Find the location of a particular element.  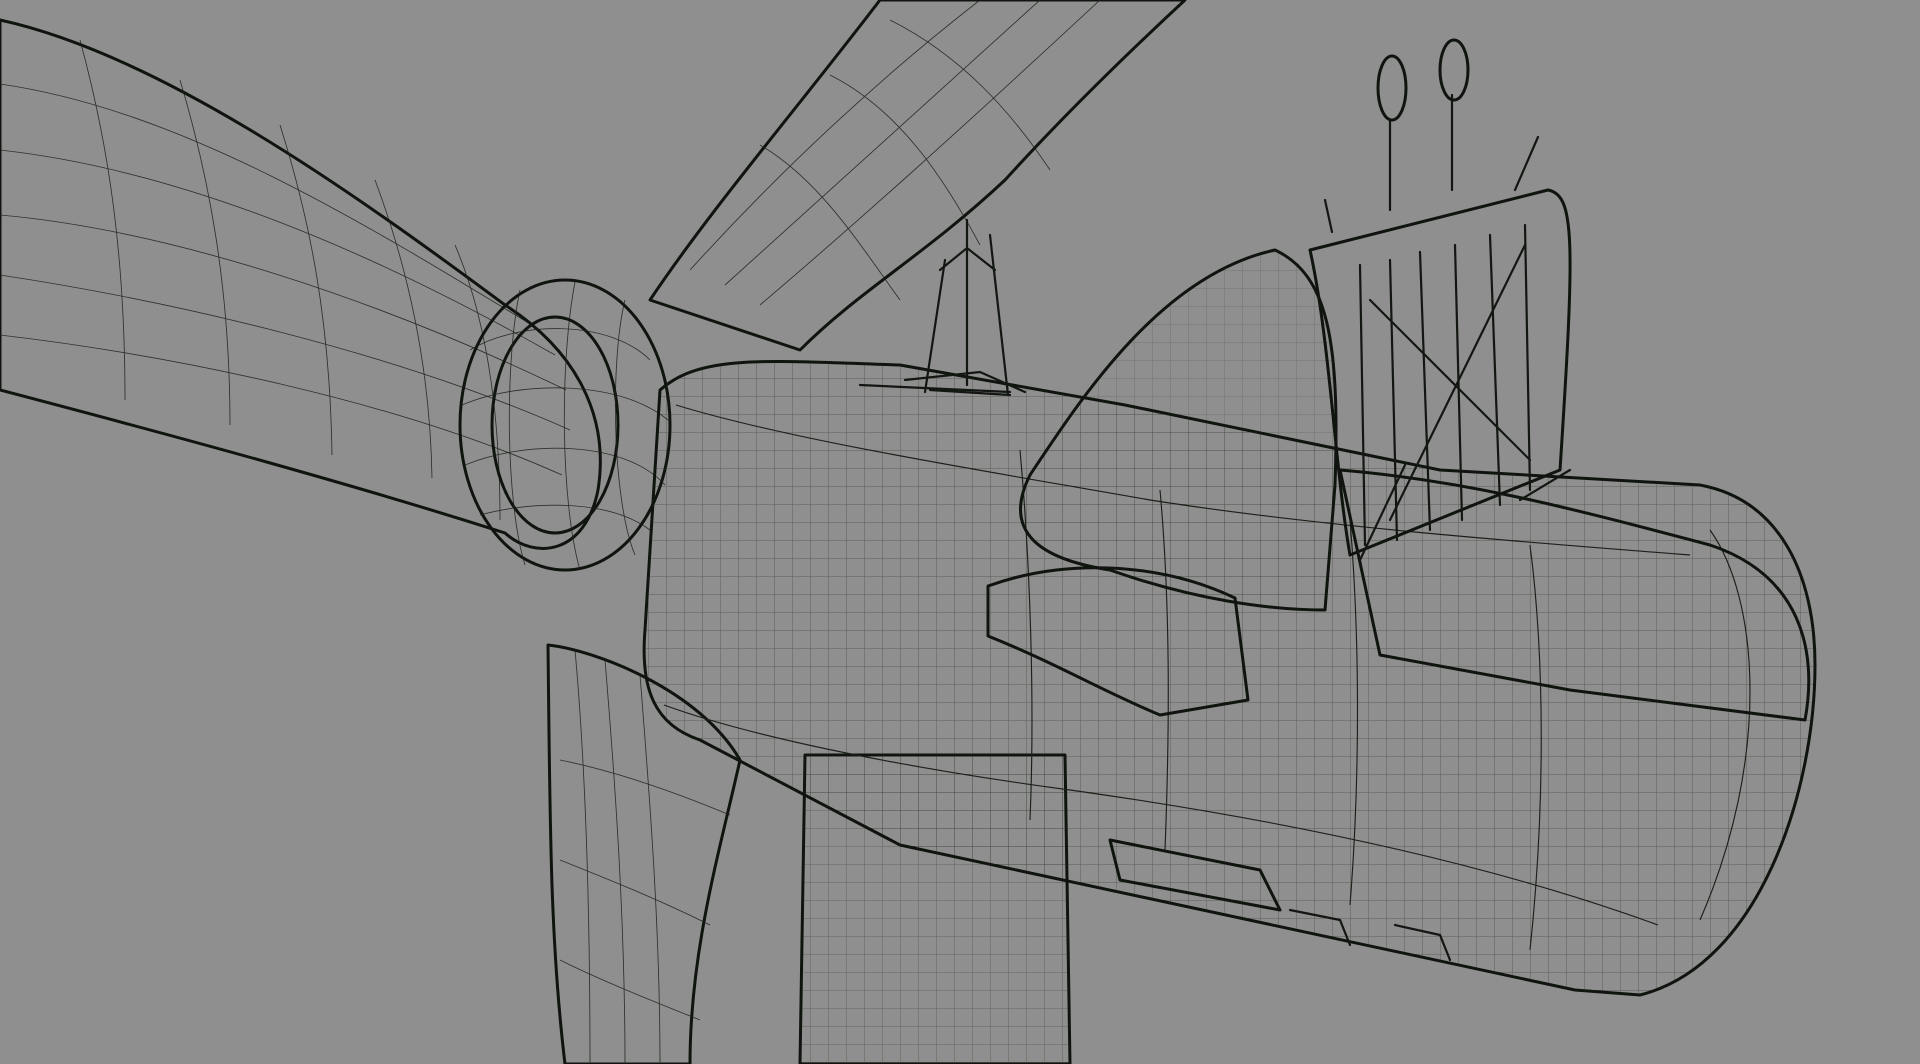

anemometer-masts is located at coordinates (1431, 136).